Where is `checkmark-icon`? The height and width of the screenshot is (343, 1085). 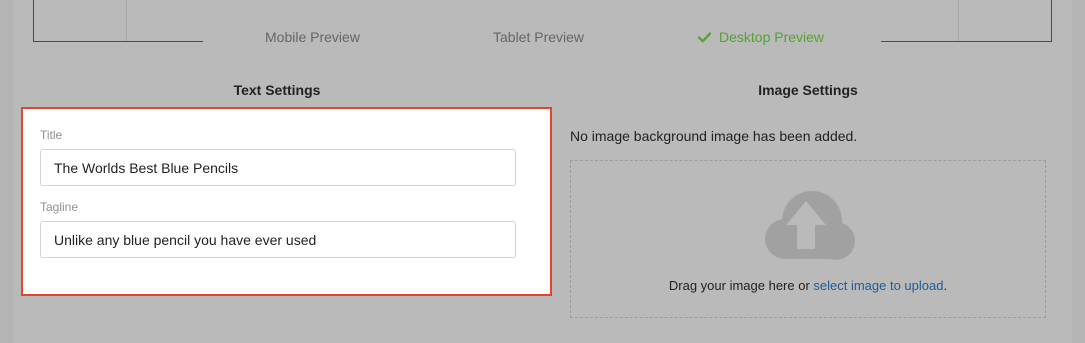
checkmark-icon is located at coordinates (704, 38).